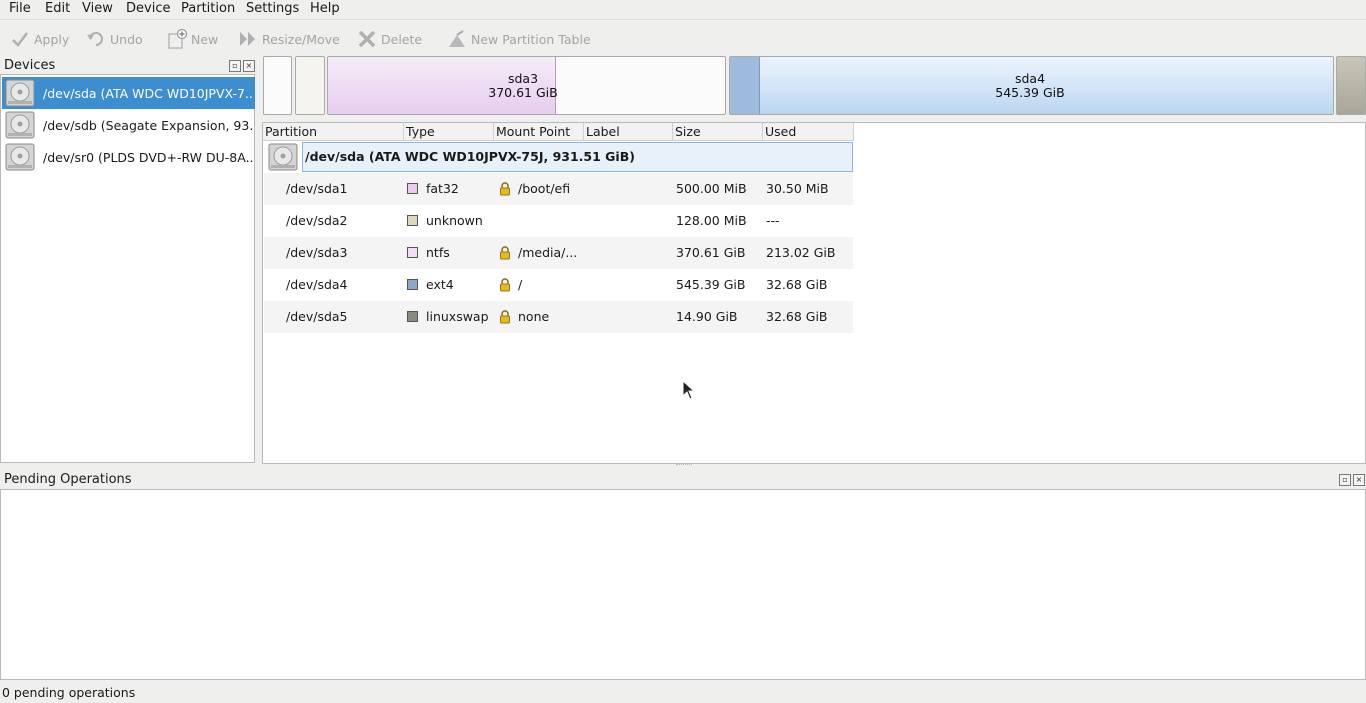  Describe the element at coordinates (773, 220) in the screenshot. I see `partition-used: ---` at that location.